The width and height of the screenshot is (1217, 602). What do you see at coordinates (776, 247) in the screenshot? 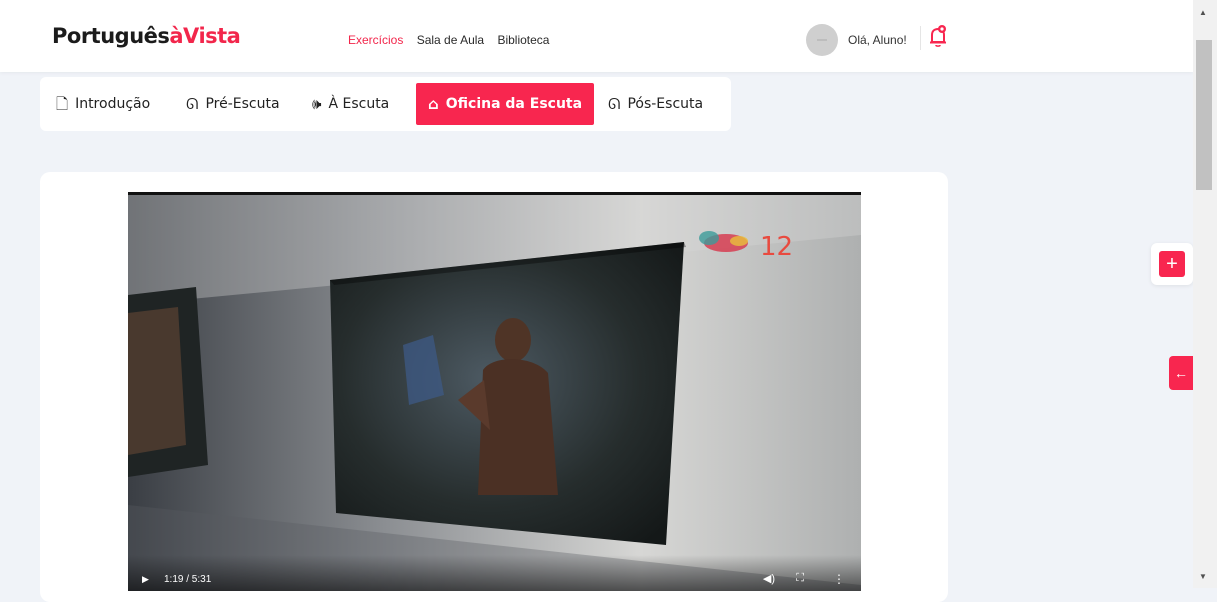
I see `watermark-number: 12` at bounding box center [776, 247].